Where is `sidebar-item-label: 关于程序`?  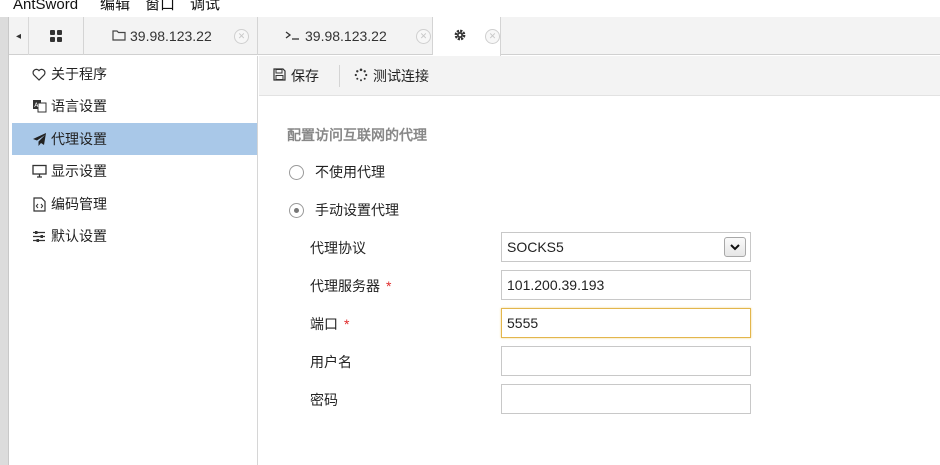
sidebar-item-label: 关于程序 is located at coordinates (79, 74).